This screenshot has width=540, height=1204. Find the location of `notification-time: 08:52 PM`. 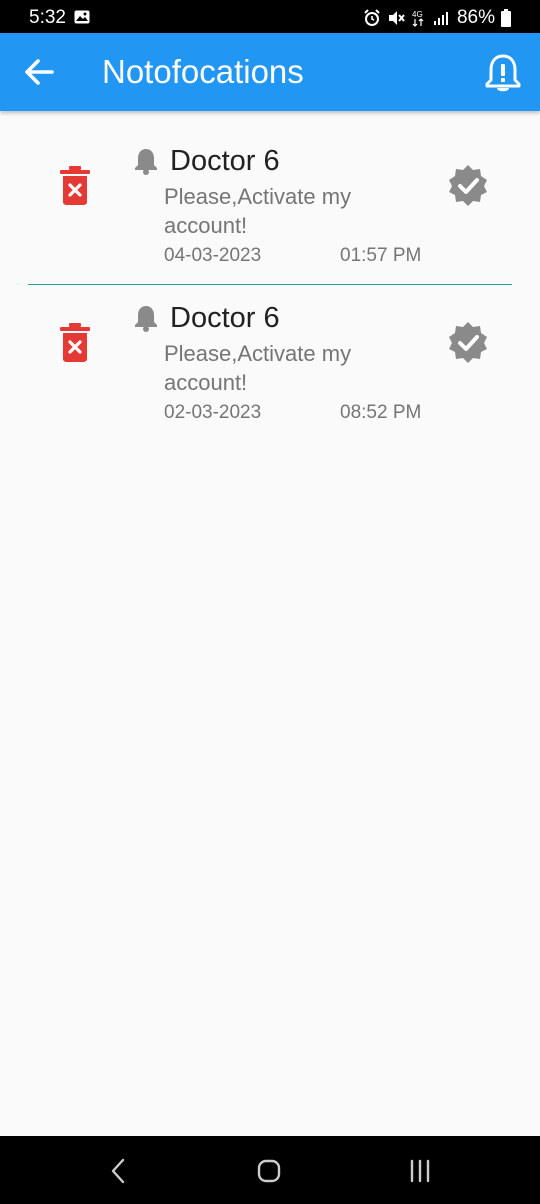

notification-time: 08:52 PM is located at coordinates (381, 412).